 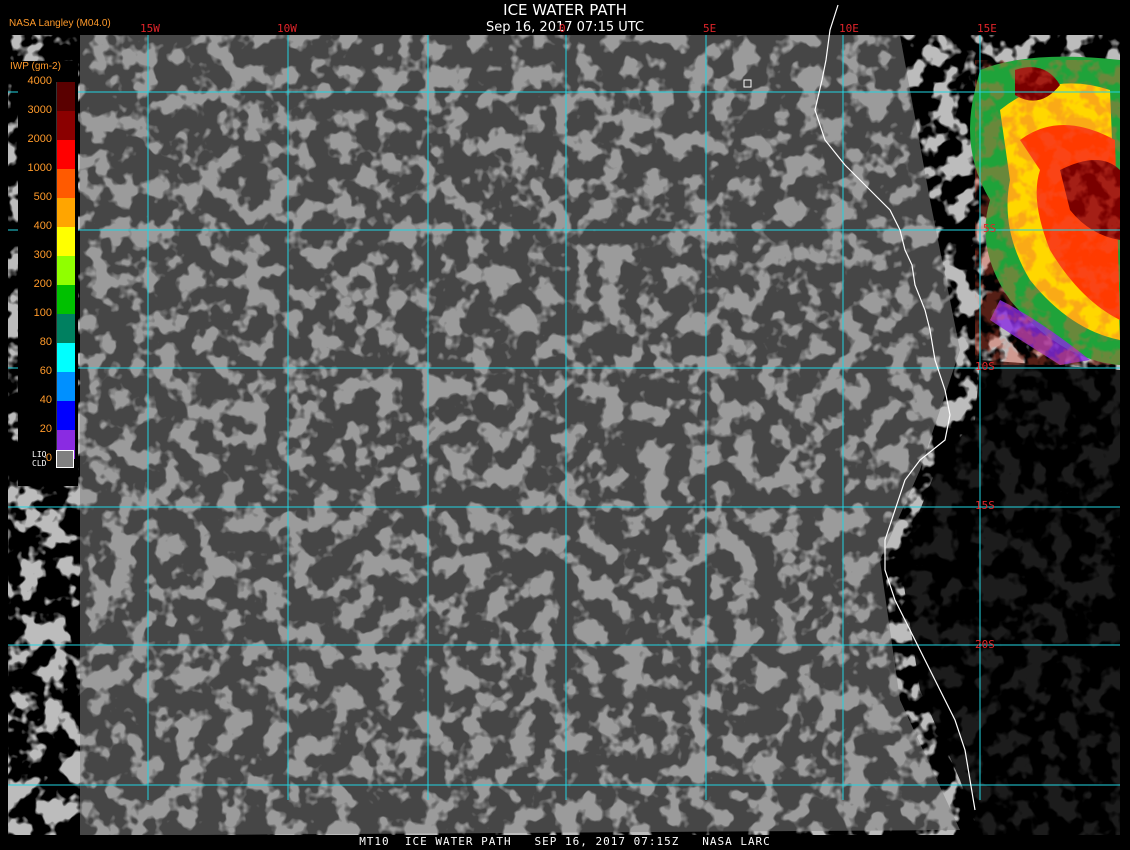 I want to click on legend-tick-label: 60, so click(x=45, y=371).